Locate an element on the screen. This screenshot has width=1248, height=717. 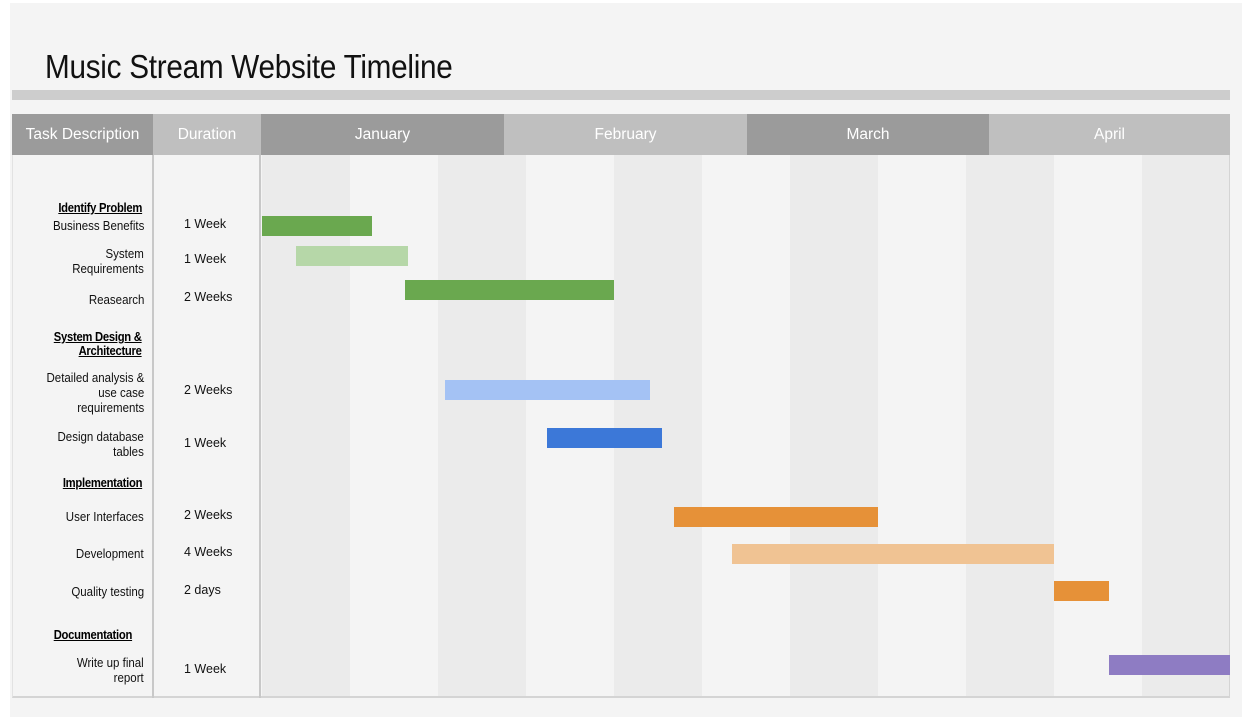
column-divider-task is located at coordinates (153, 426).